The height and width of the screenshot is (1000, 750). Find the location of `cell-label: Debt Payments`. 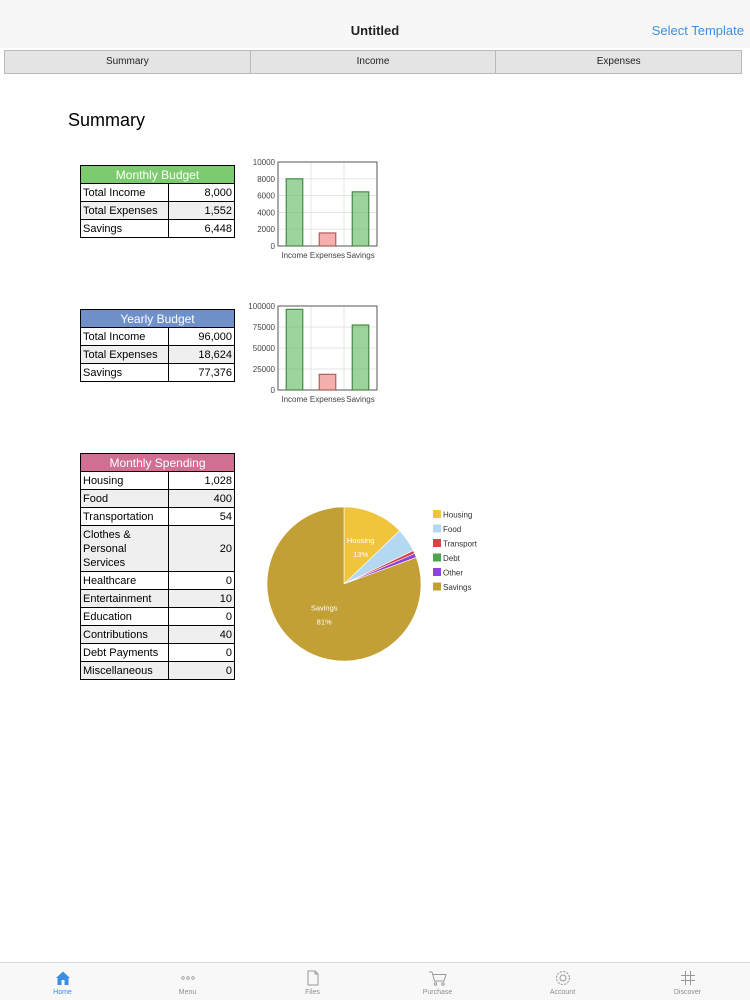

cell-label: Debt Payments is located at coordinates (124, 652).